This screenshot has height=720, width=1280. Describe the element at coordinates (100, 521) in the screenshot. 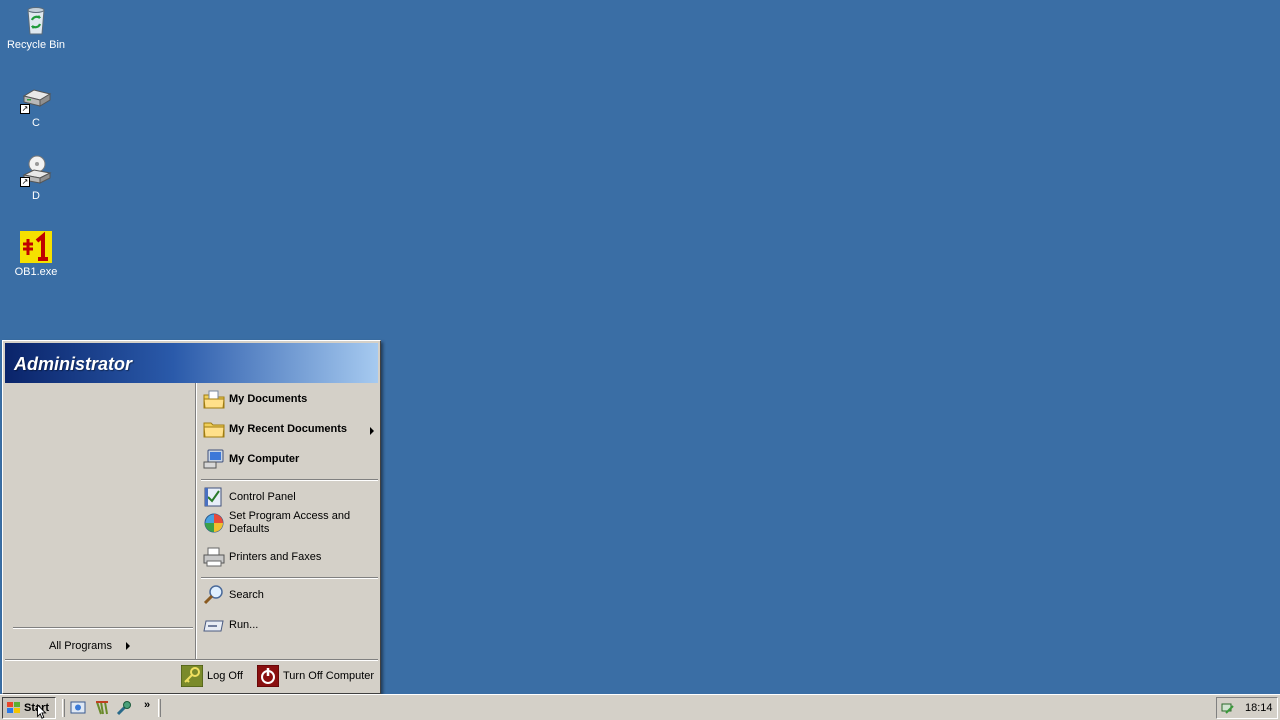

I see `start-menu-left-pane: All Programs` at that location.